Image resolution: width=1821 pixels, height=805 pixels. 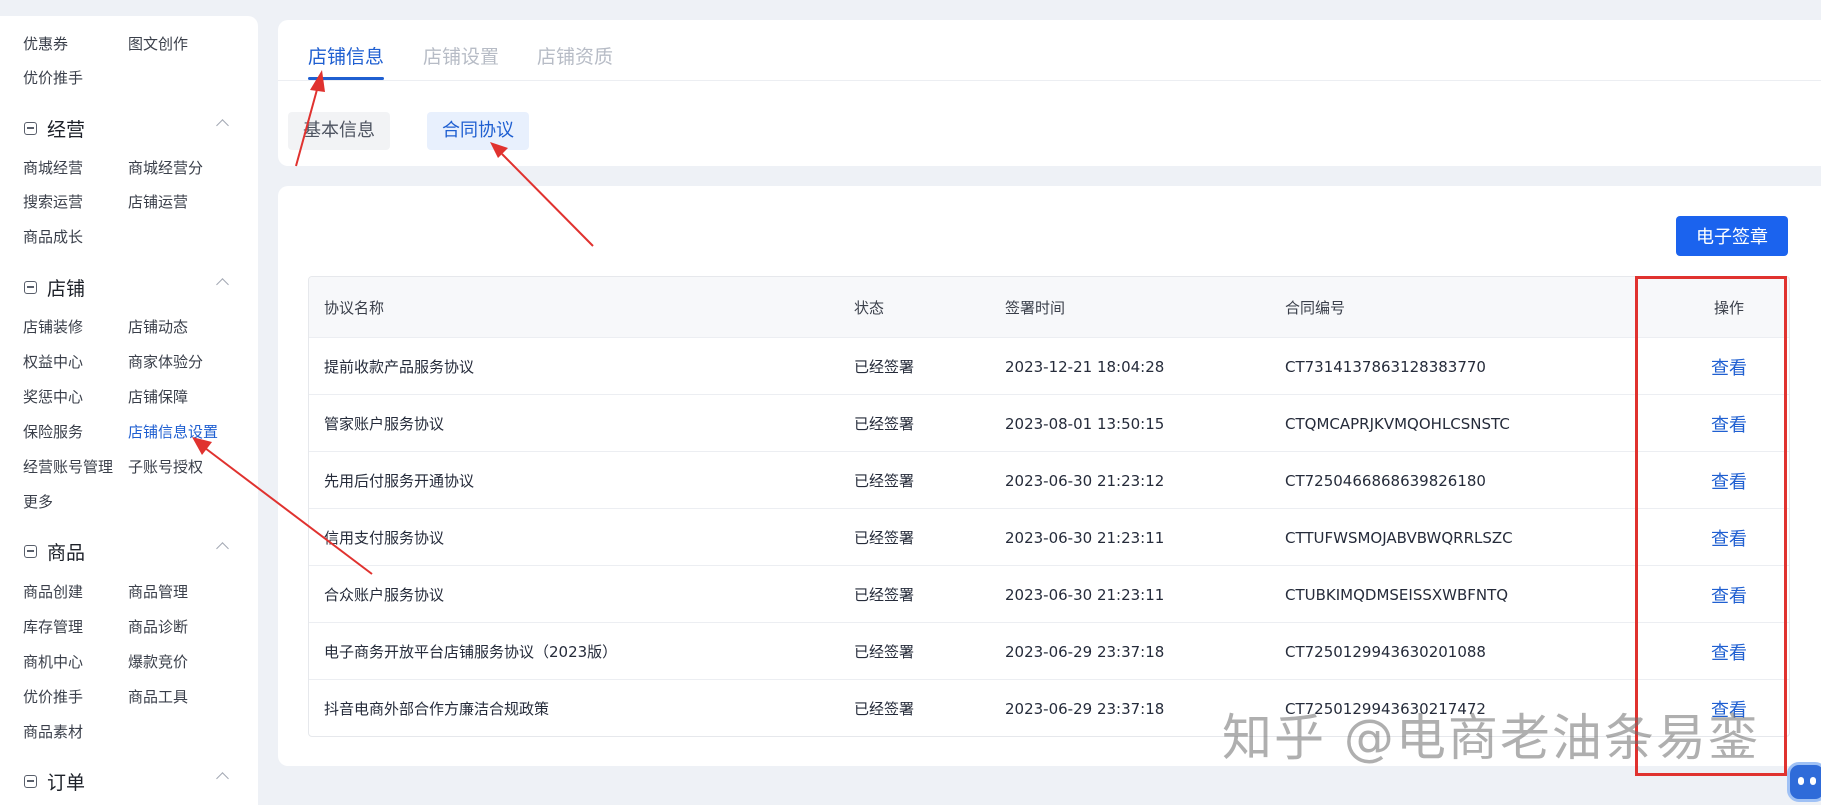 I want to click on arrow-to-contract-subtab, so click(x=547, y=200).